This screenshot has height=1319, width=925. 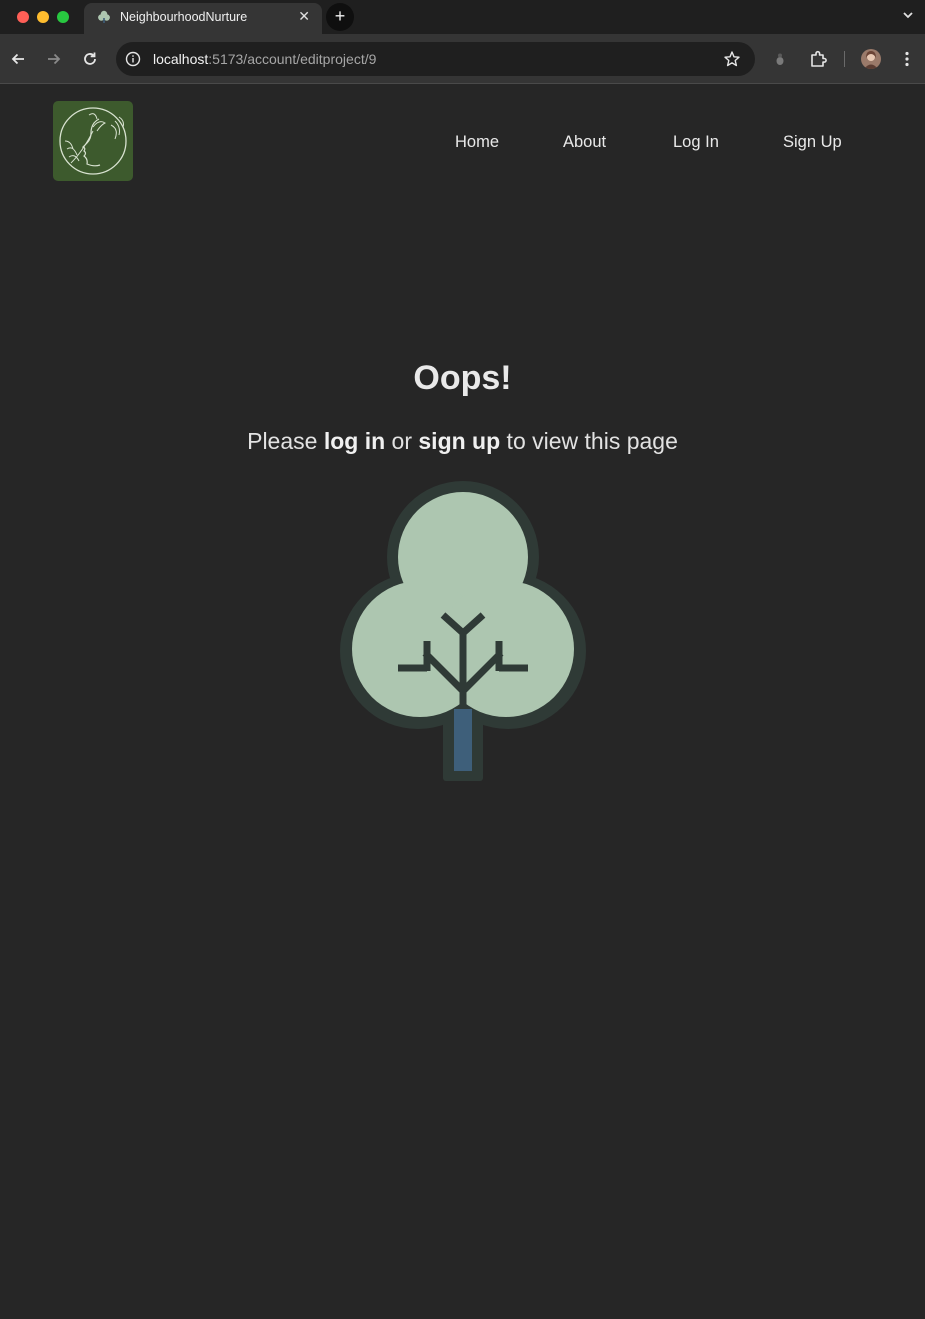 What do you see at coordinates (104, 16) in the screenshot?
I see `tree-favicon-icon` at bounding box center [104, 16].